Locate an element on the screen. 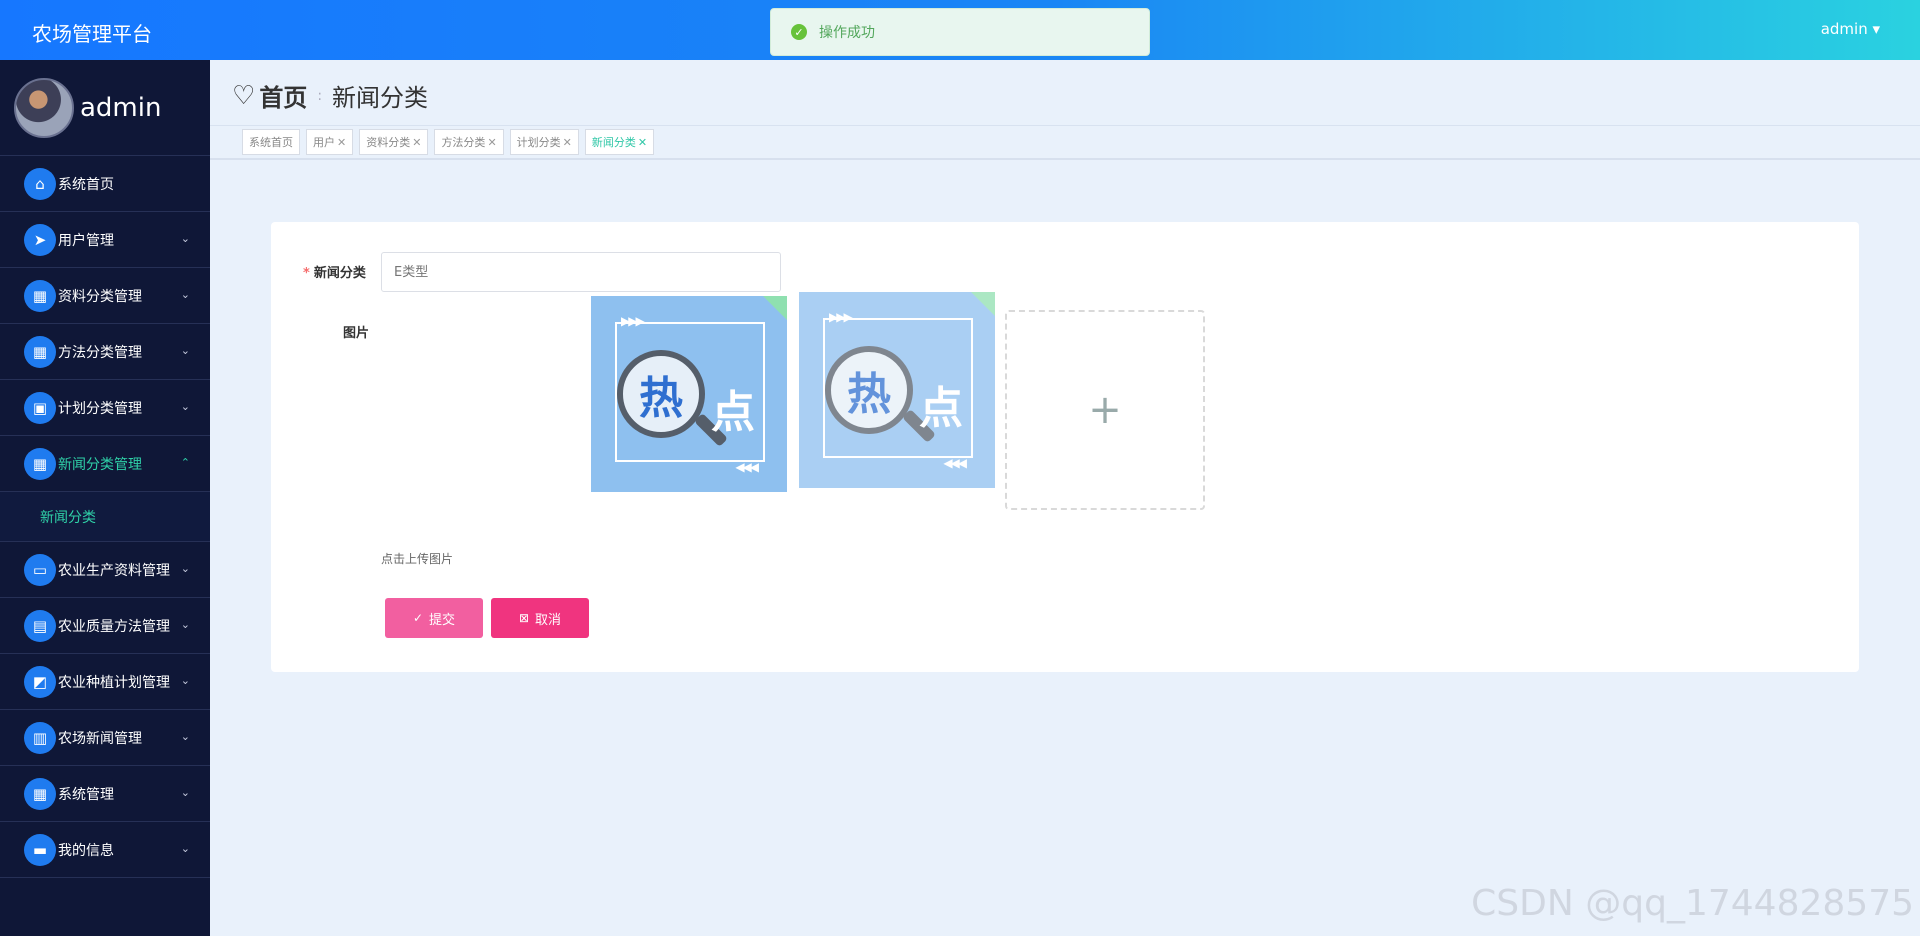 This screenshot has width=1920, height=936. cancel-label: 取消 is located at coordinates (548, 619).